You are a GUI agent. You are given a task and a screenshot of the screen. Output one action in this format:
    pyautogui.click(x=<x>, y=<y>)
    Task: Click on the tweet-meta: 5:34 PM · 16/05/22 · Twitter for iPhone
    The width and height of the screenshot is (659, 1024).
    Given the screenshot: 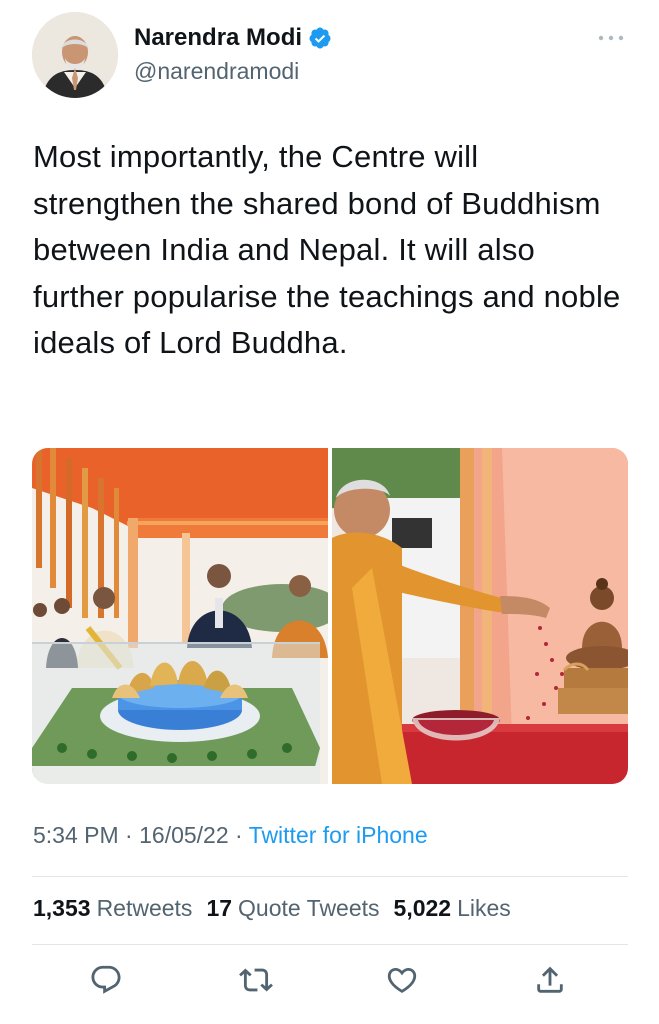 What is the action you would take?
    pyautogui.click(x=230, y=835)
    